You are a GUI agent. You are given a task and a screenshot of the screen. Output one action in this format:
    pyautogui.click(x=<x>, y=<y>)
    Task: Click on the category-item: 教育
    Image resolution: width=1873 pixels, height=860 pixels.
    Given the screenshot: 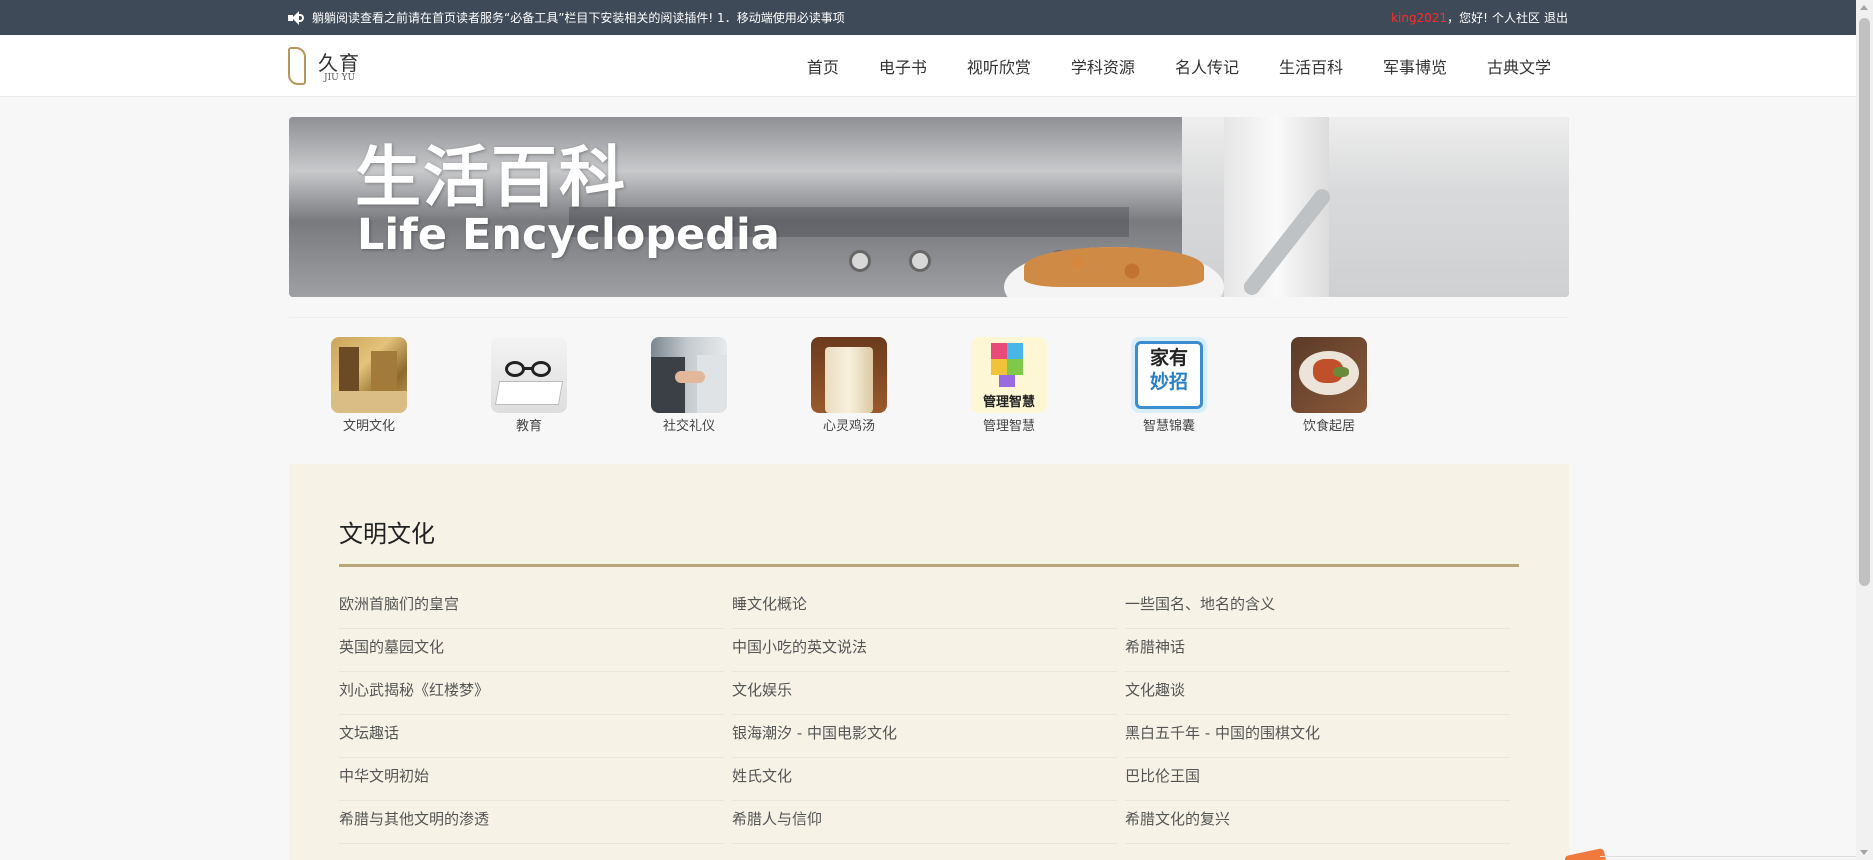 What is the action you would take?
    pyautogui.click(x=529, y=385)
    